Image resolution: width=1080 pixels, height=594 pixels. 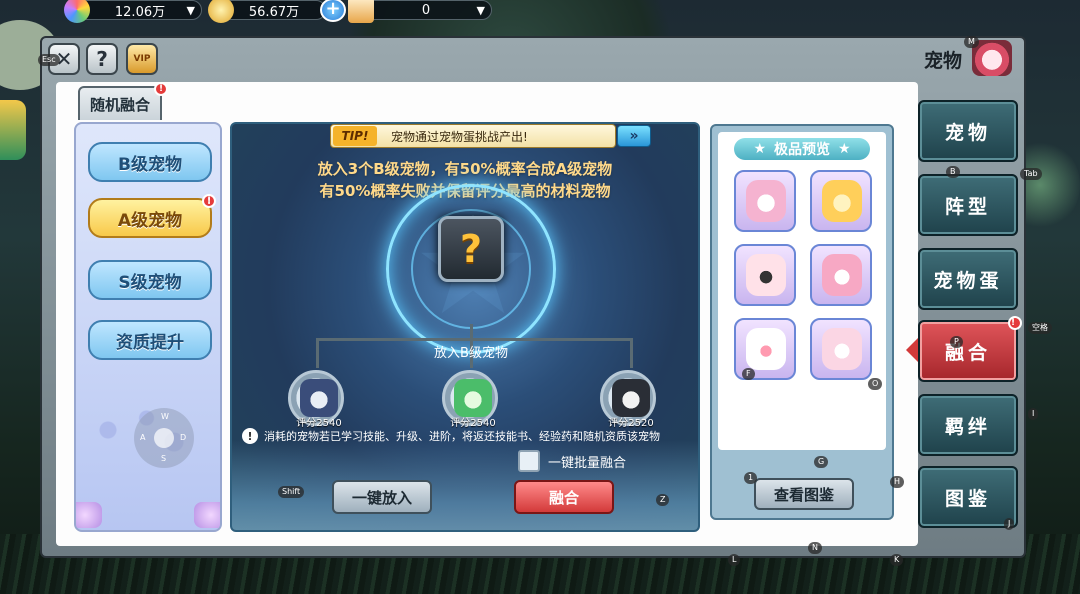 I want to click on nav-label: 图鉴, so click(x=967, y=498).